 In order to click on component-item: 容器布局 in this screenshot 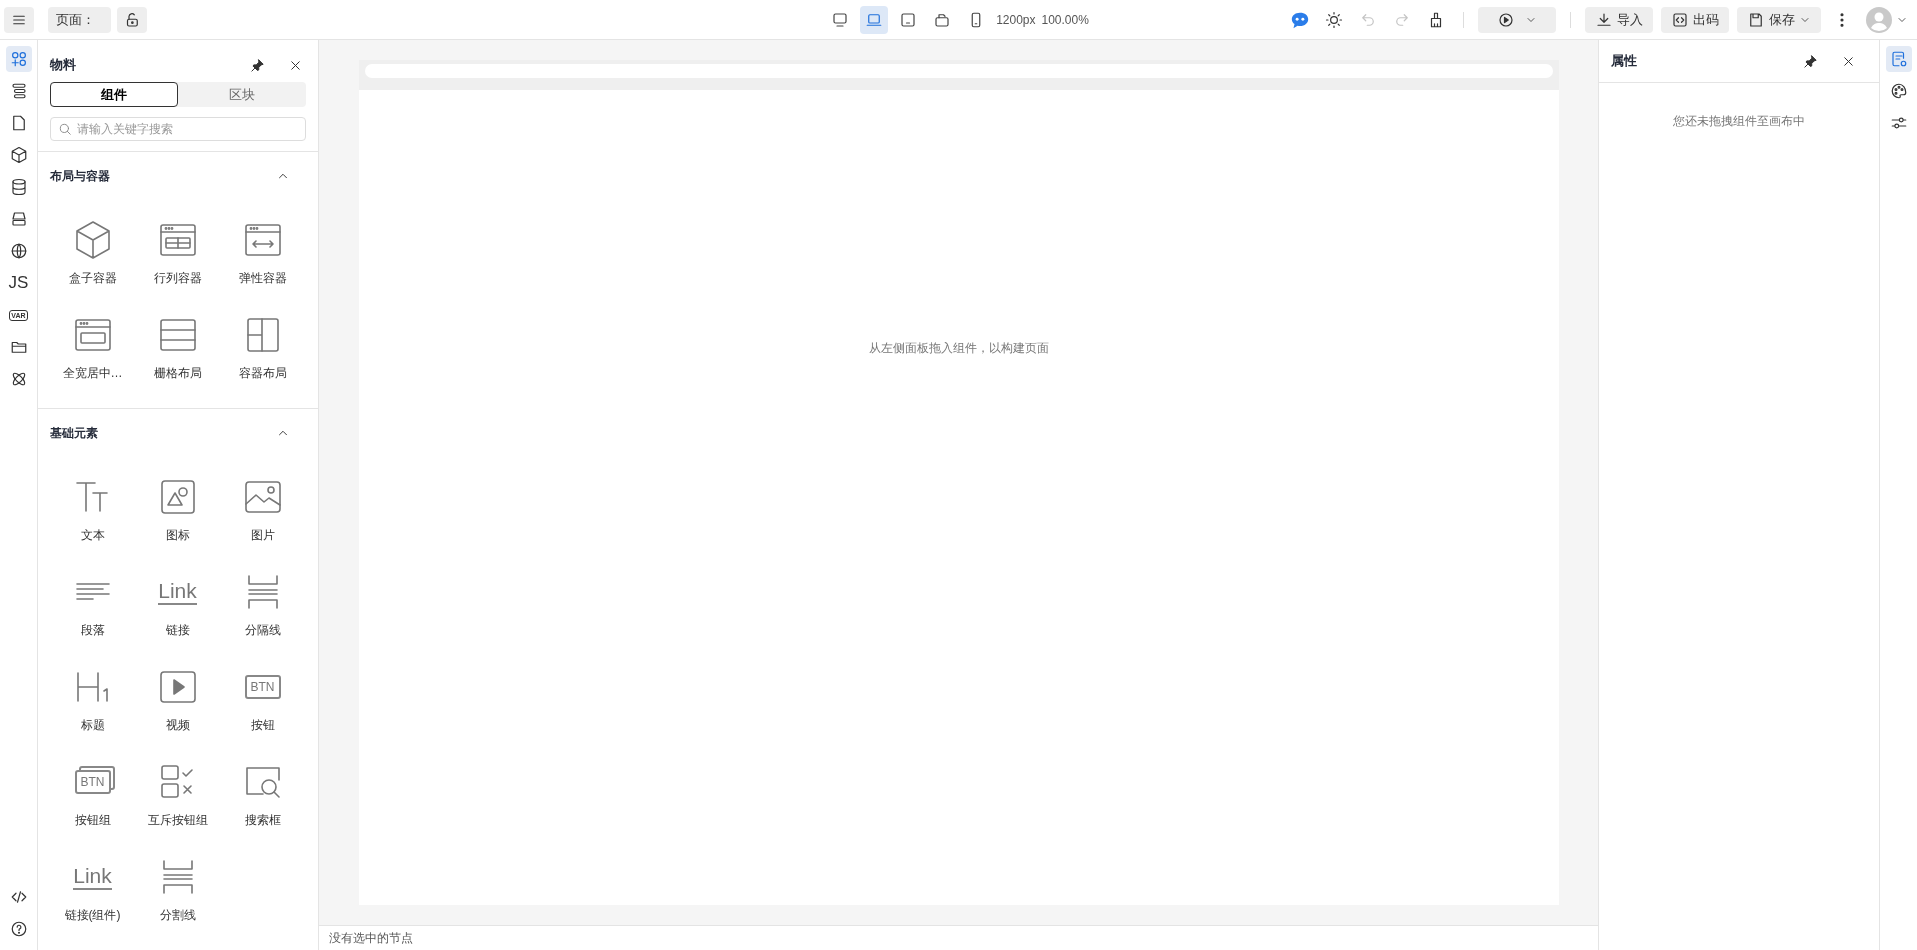, I will do `click(262, 347)`.